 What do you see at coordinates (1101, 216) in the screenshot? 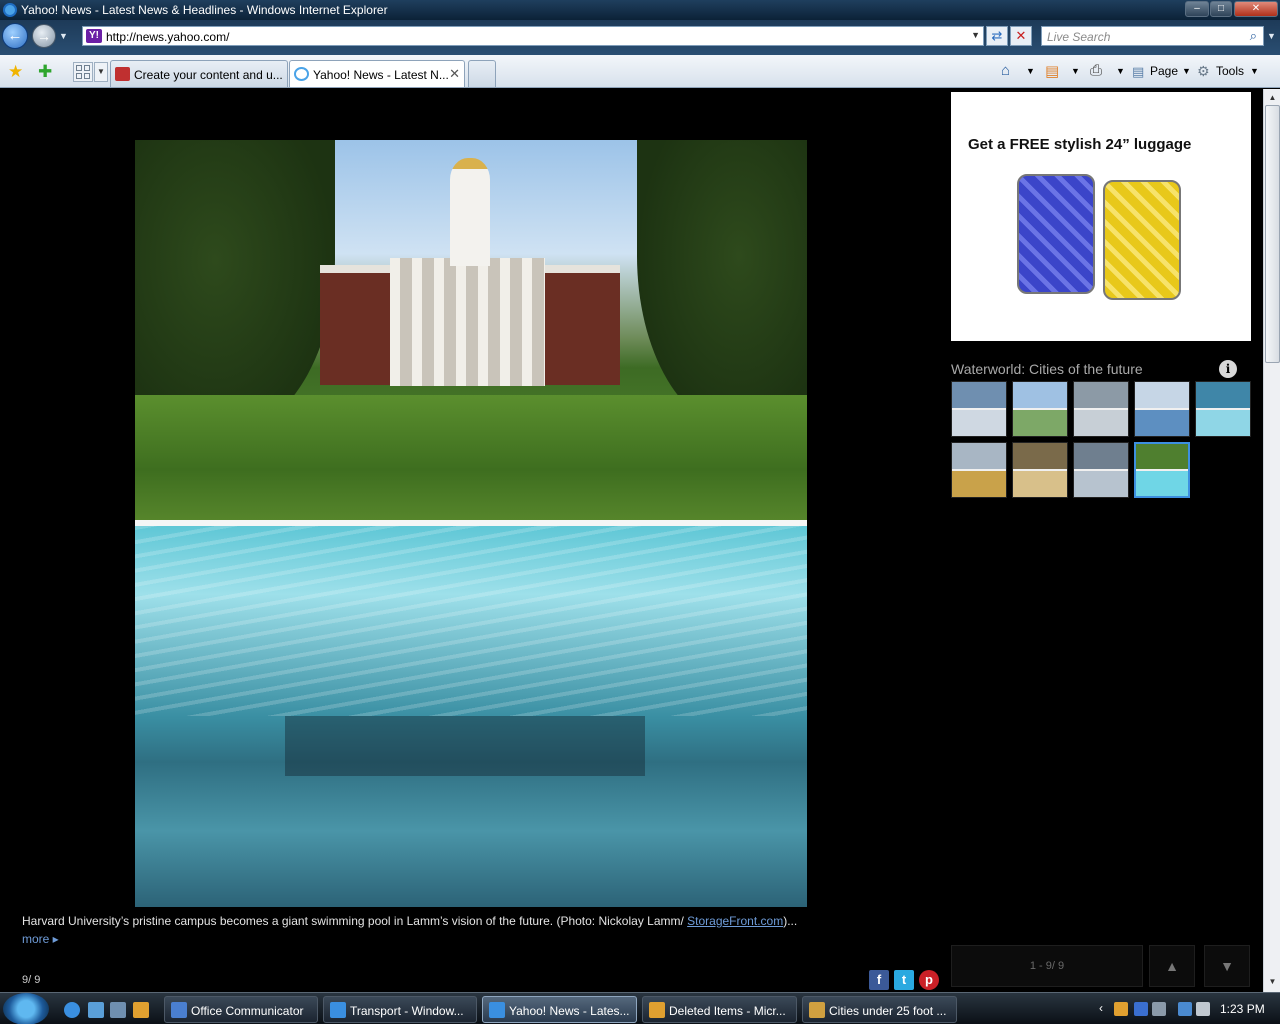
I see `luggage-ad: Get a FREE stylish 24” luggage` at bounding box center [1101, 216].